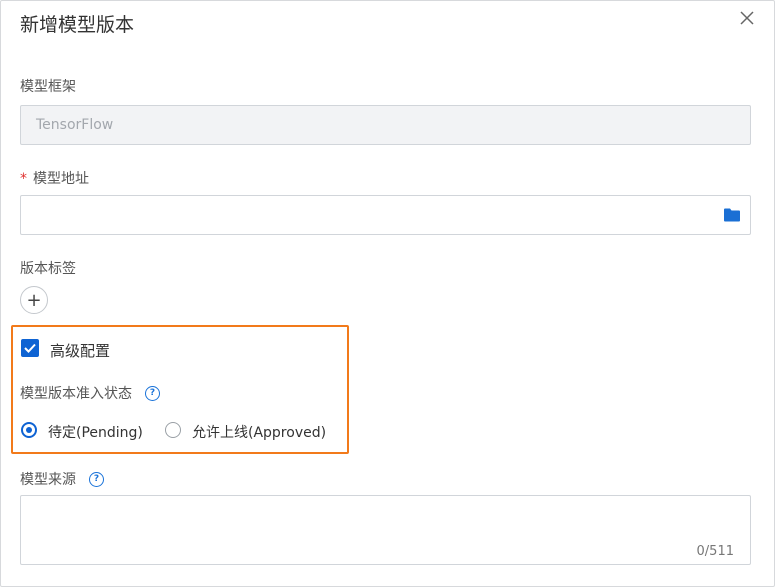 The image size is (775, 587). What do you see at coordinates (95, 433) in the screenshot?
I see `radio-pending-label: 待定(Pending)` at bounding box center [95, 433].